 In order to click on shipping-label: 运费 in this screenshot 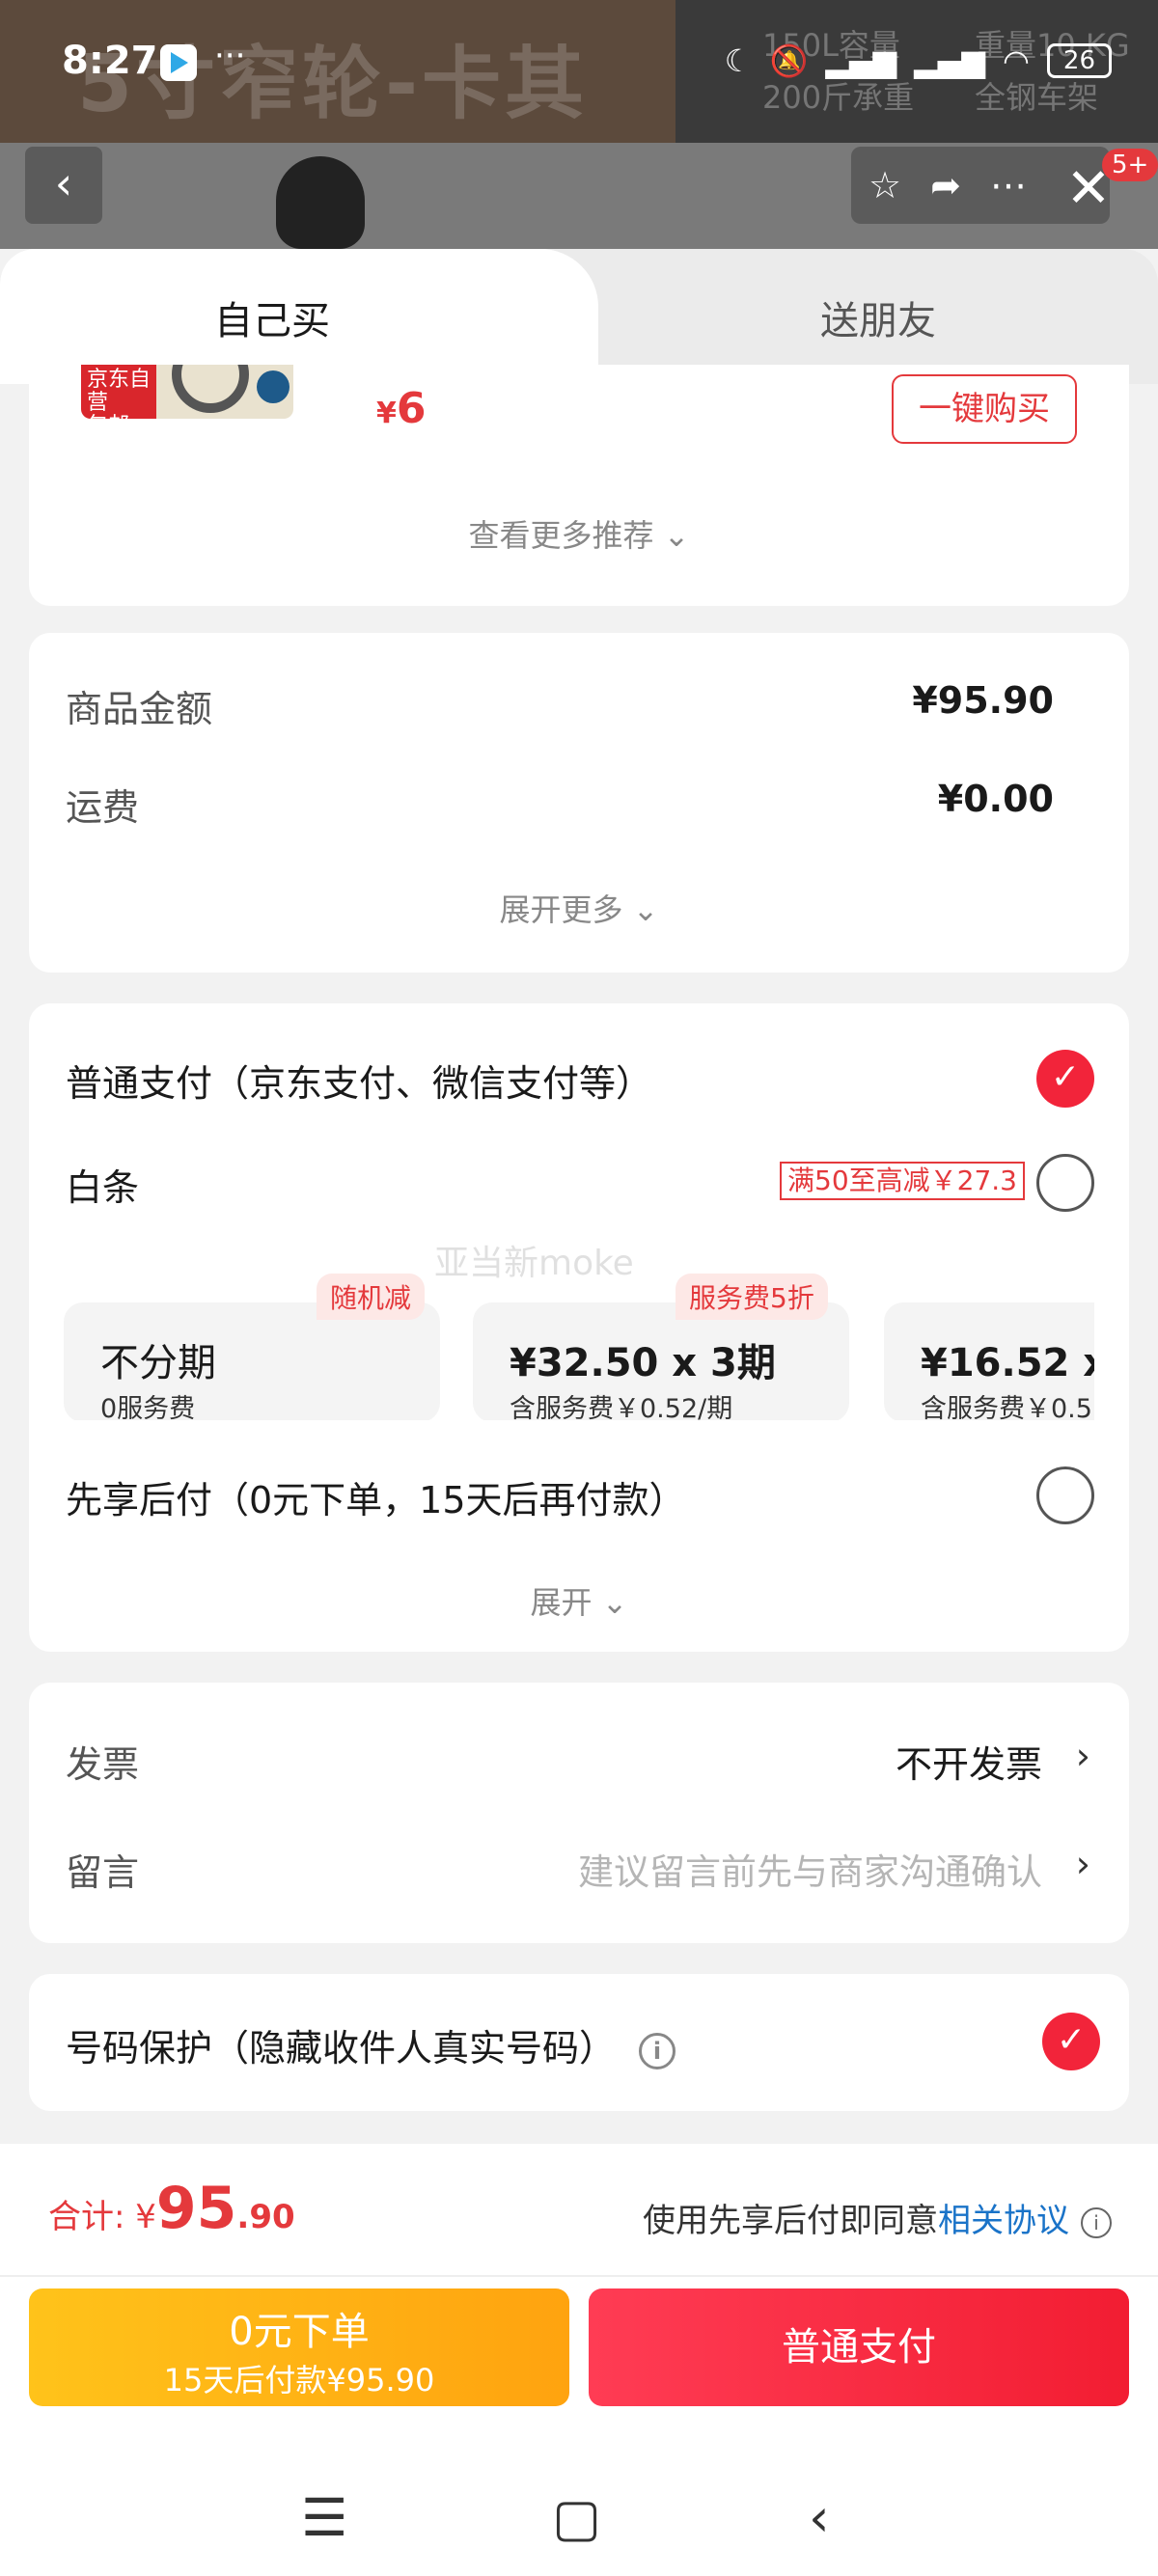, I will do `click(103, 808)`.